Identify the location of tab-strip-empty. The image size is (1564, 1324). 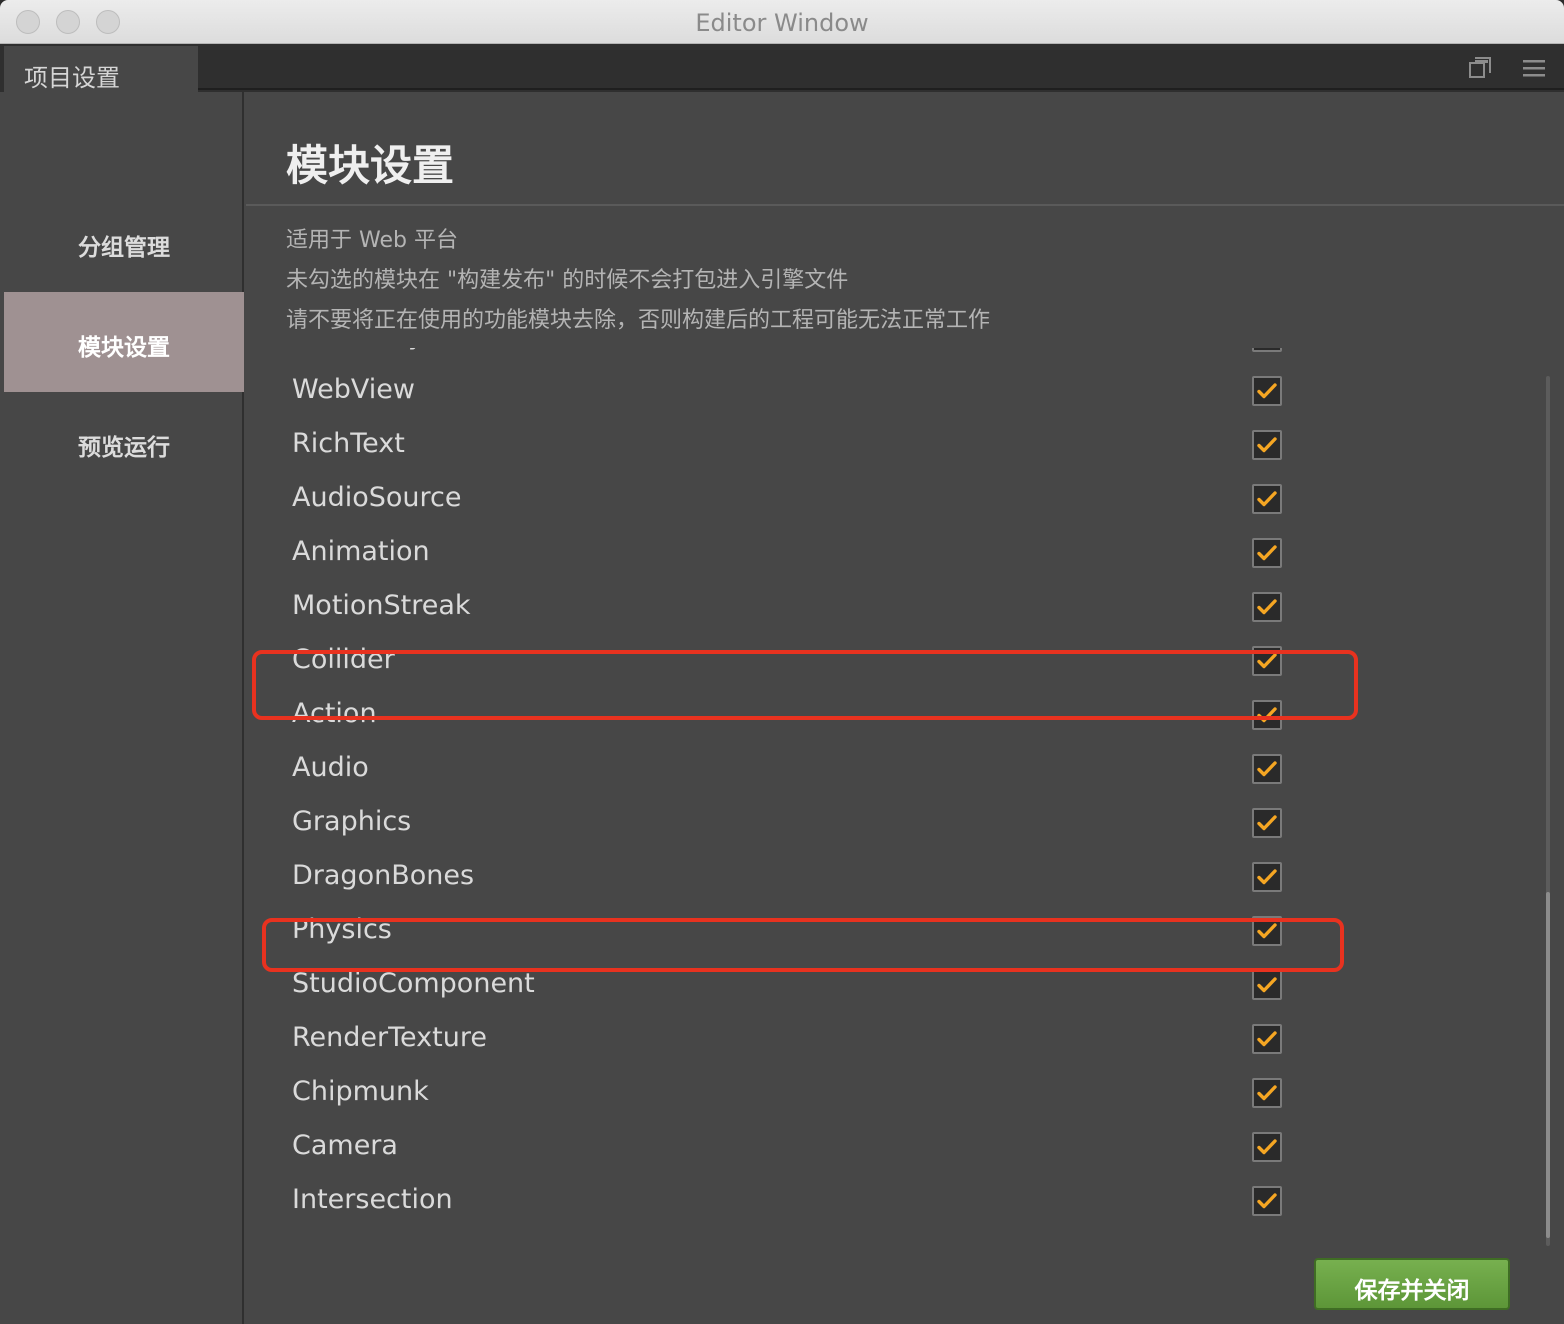
(881, 67).